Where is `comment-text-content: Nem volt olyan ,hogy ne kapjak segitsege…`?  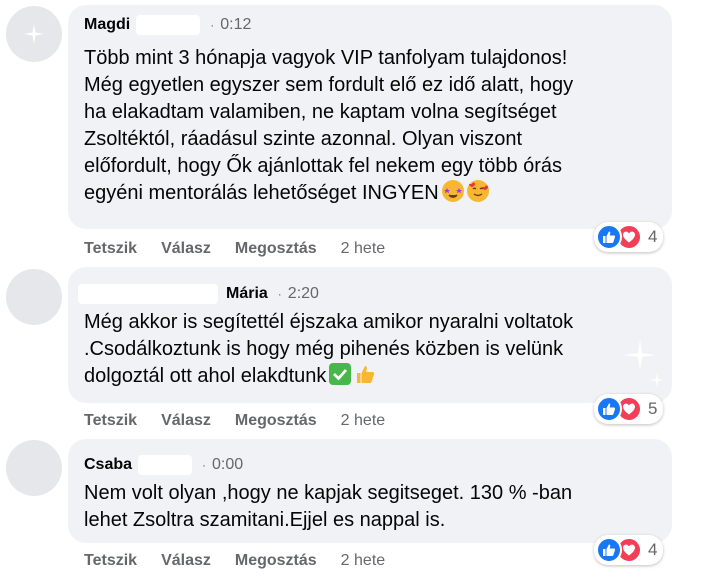
comment-text-content: Nem volt olyan ,hogy ne kapjak segitsege… is located at coordinates (328, 506).